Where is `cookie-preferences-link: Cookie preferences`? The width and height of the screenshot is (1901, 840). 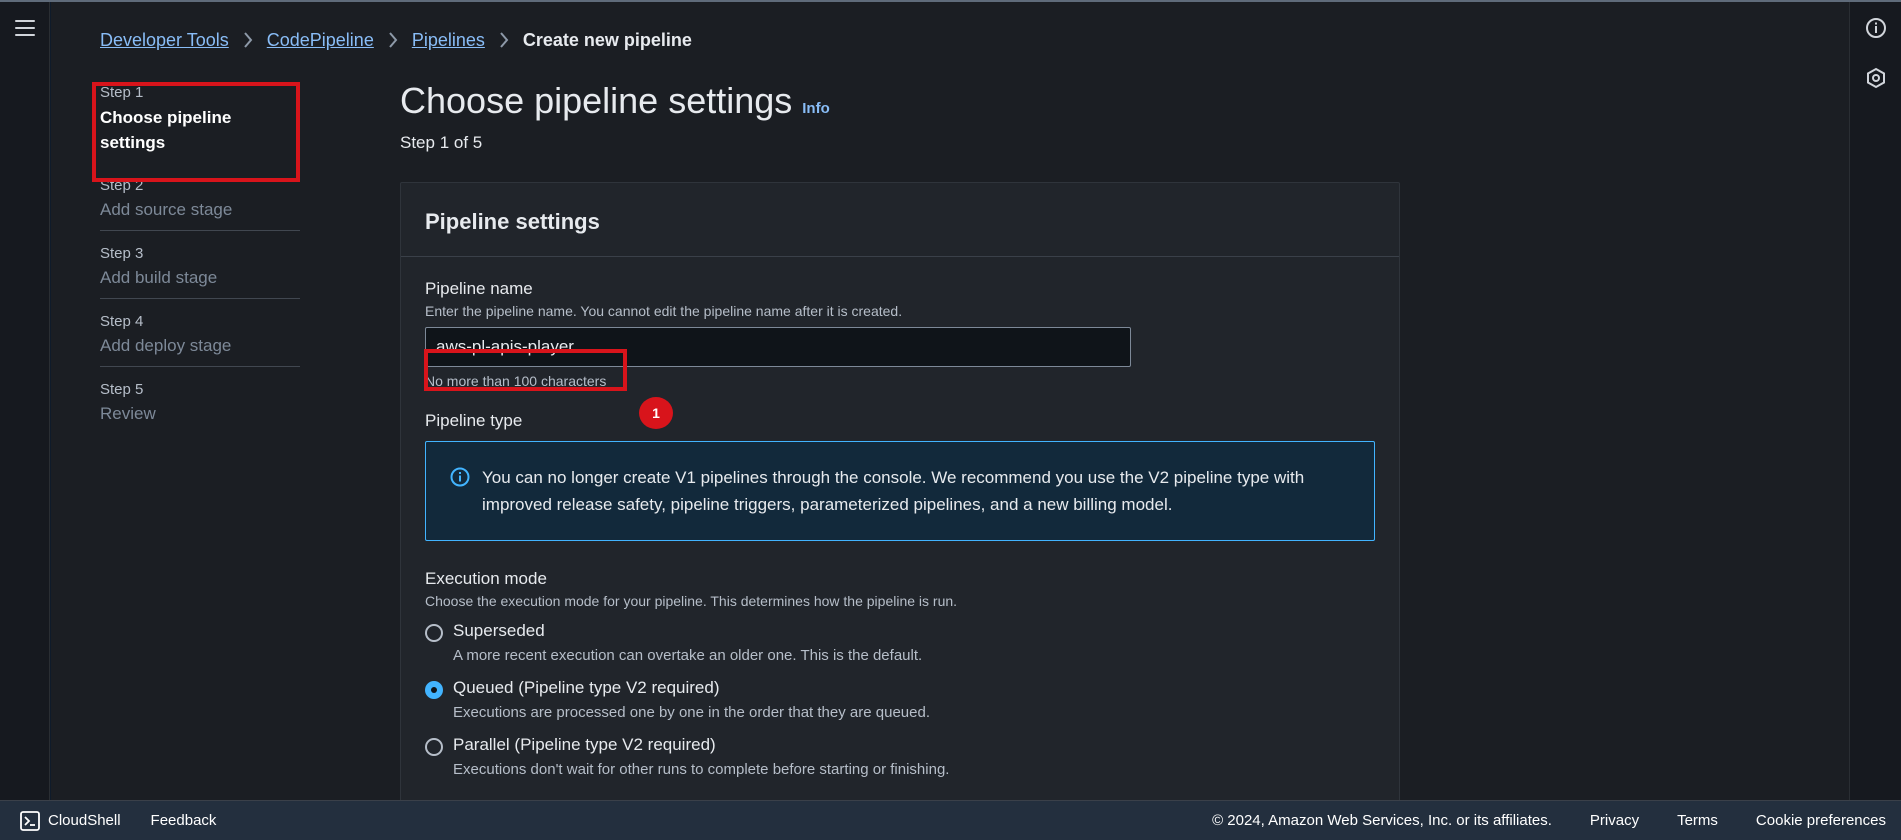
cookie-preferences-link: Cookie preferences is located at coordinates (1821, 820).